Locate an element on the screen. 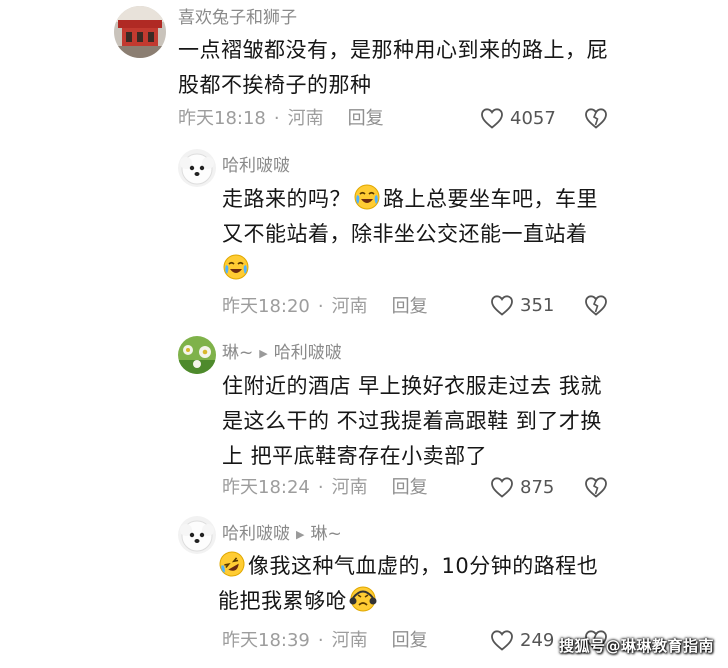 This screenshot has width=728, height=668. comment-text-fragment: 走路来的吗？ is located at coordinates (286, 199).